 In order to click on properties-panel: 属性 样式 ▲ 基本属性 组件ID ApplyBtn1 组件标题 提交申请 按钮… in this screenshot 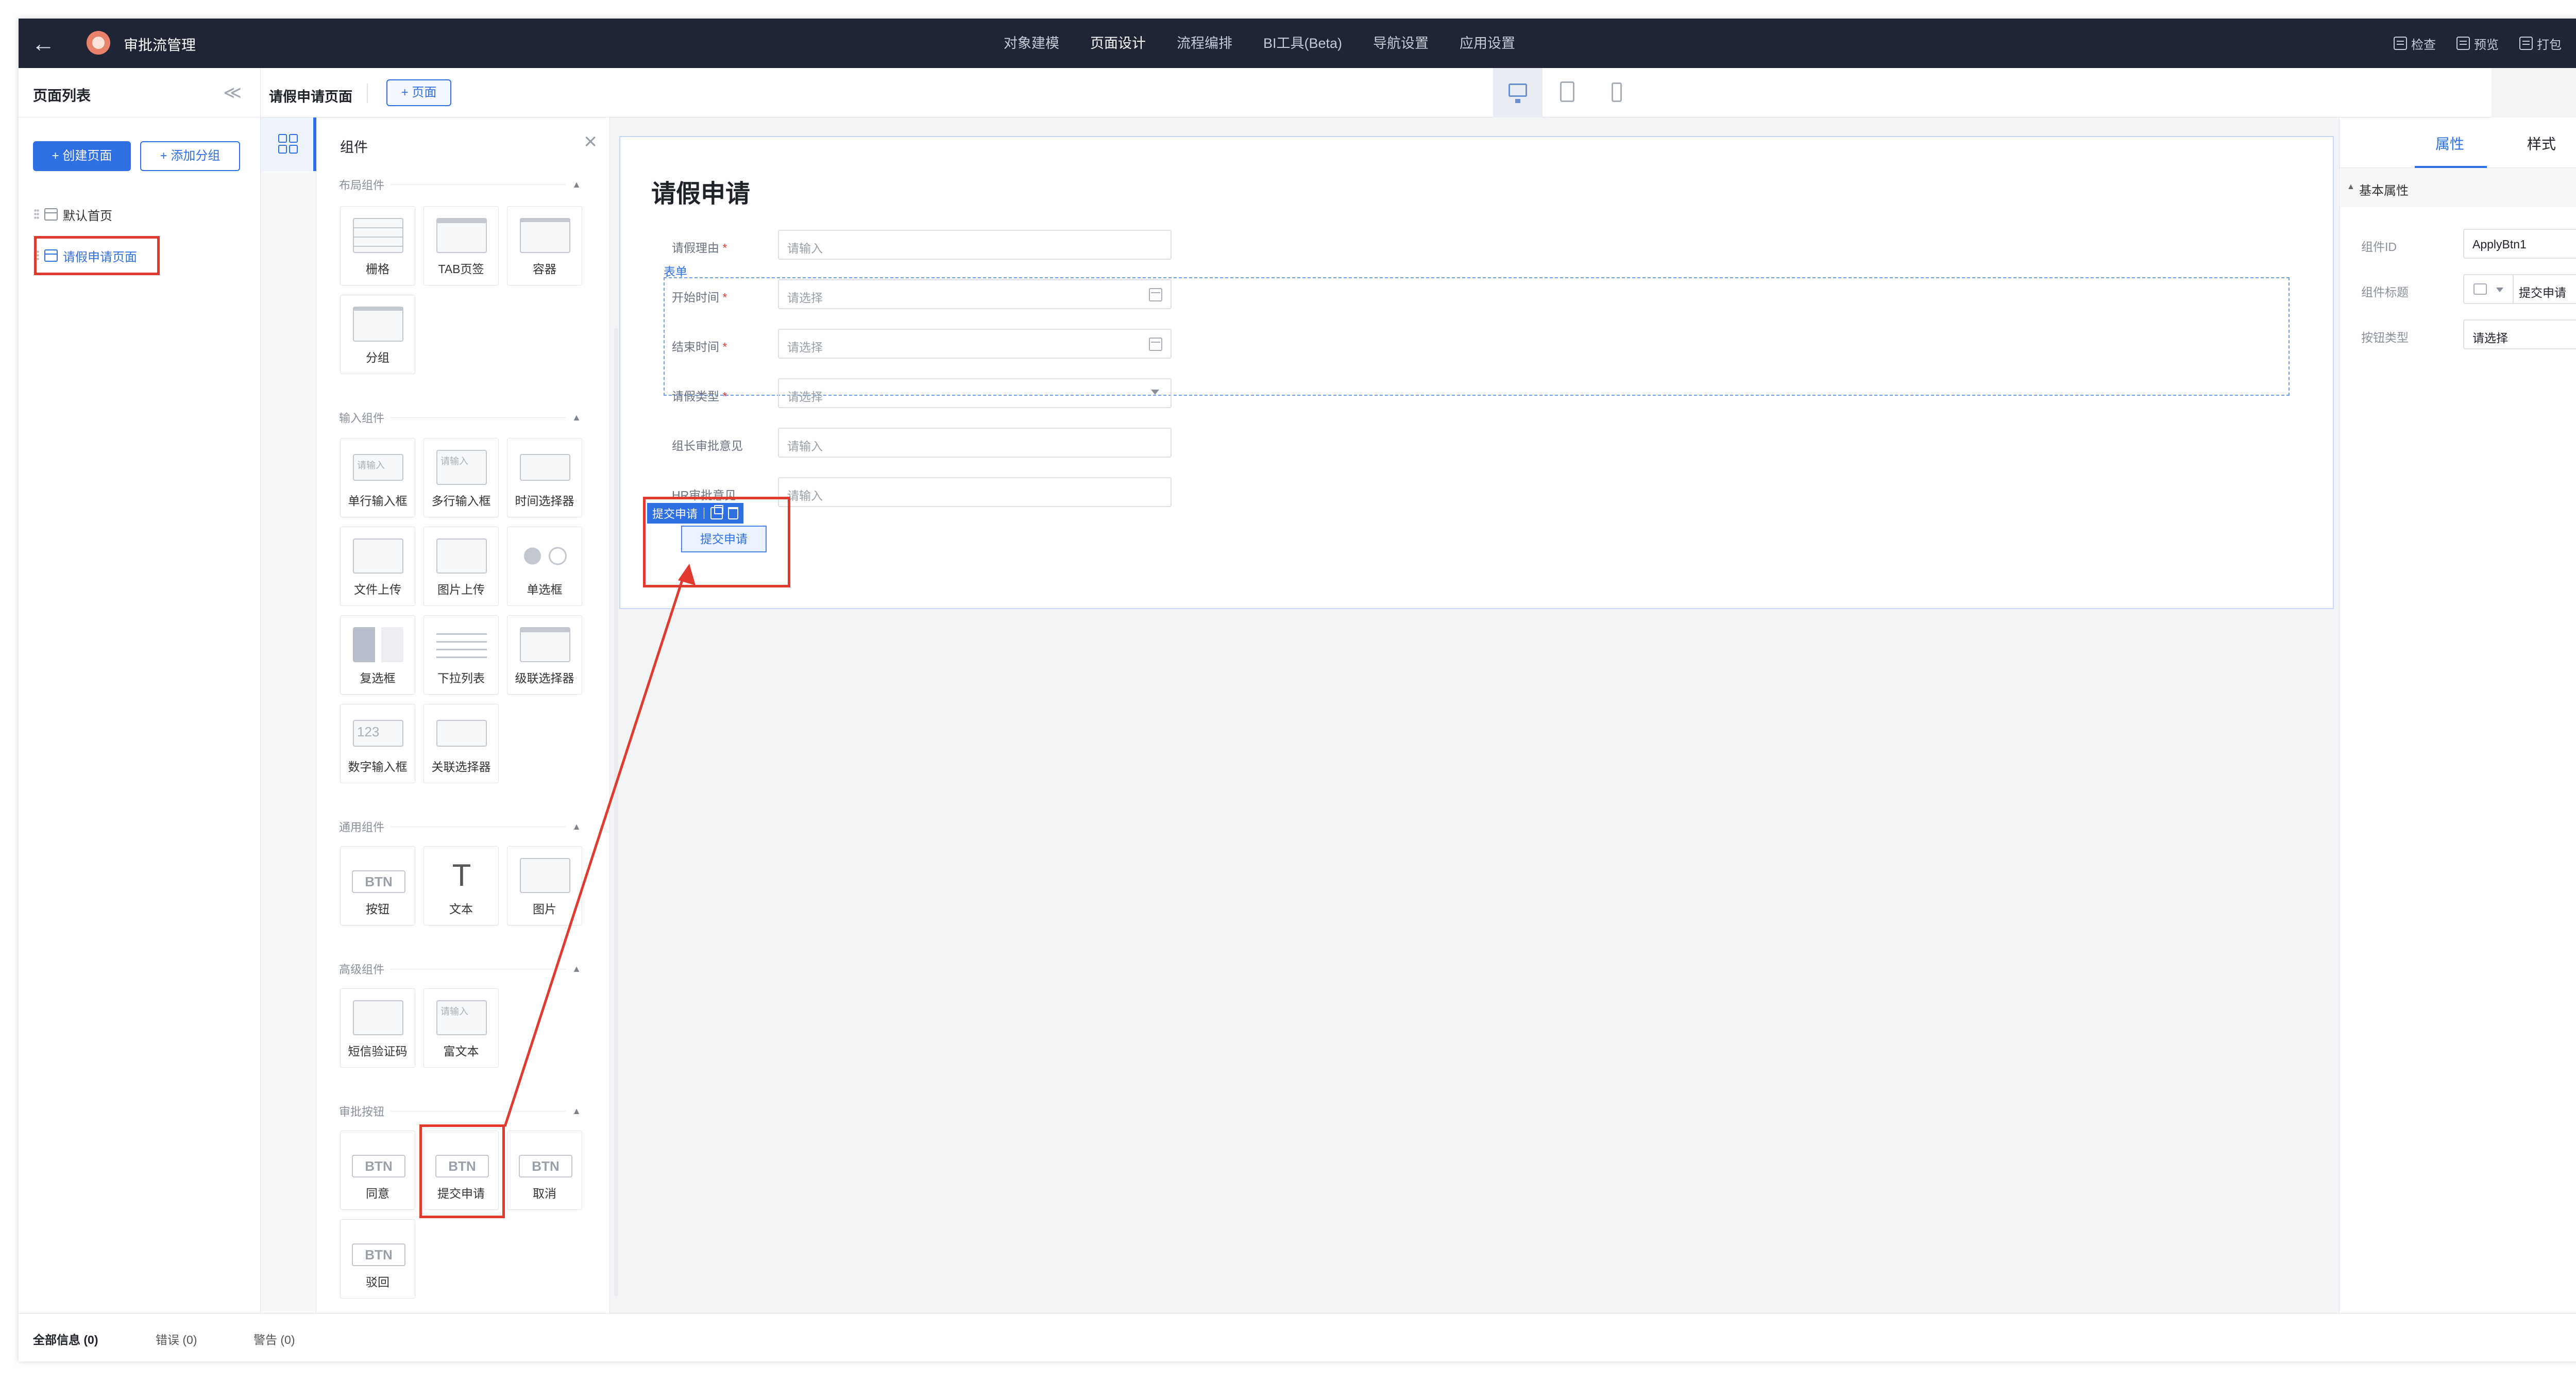, I will do `click(2457, 715)`.